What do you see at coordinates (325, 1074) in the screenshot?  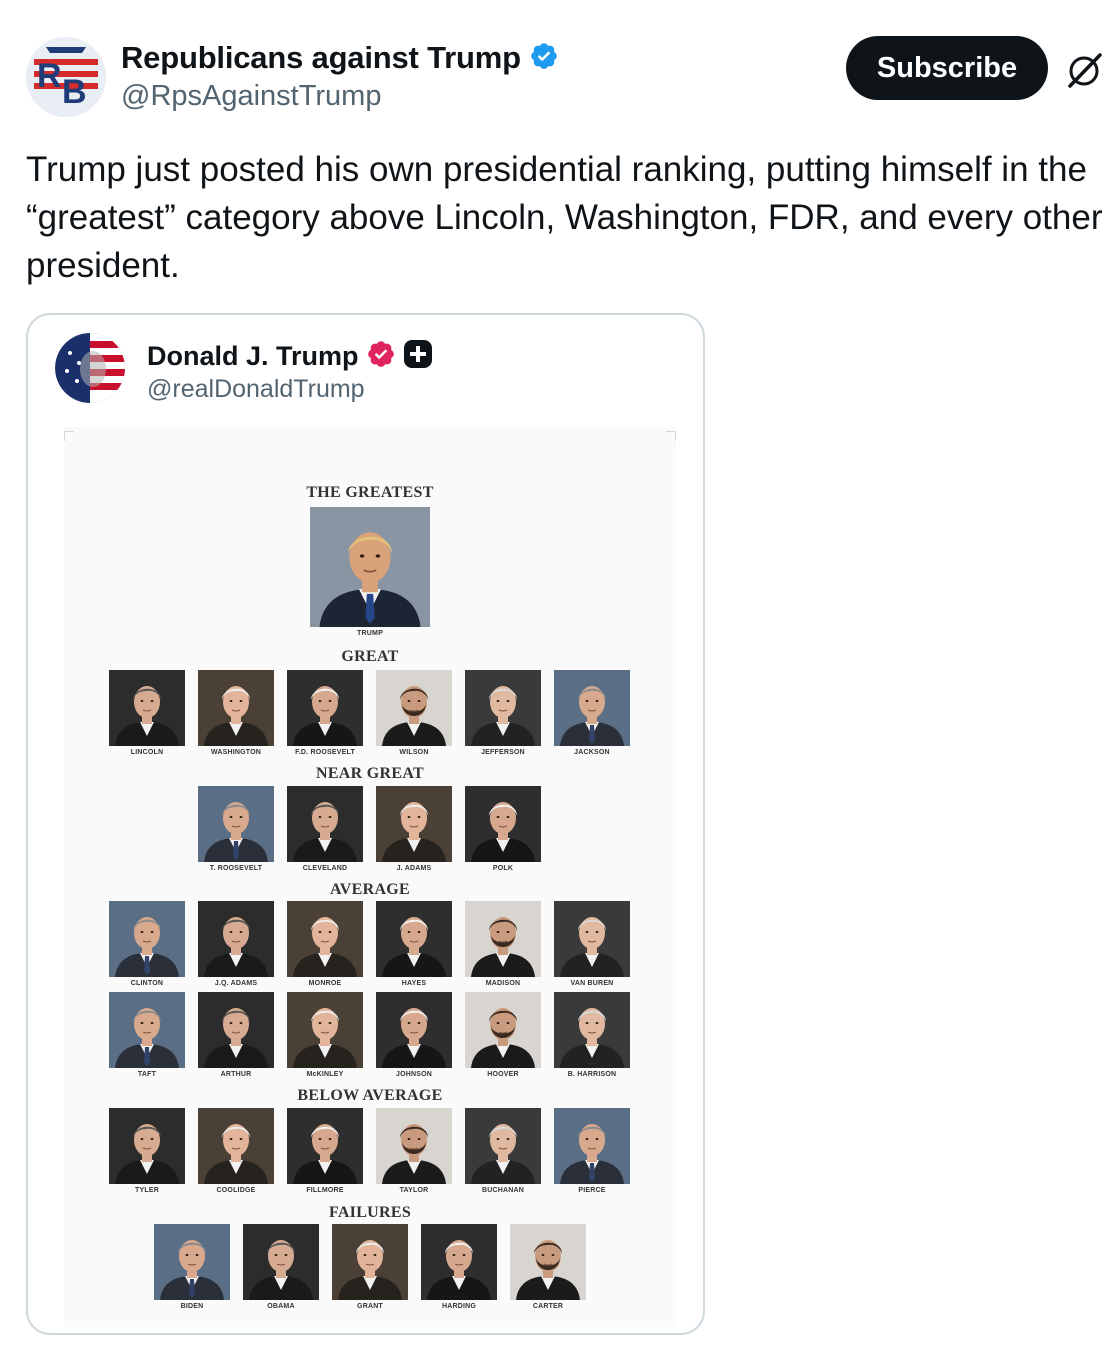 I see `president-label: McKINLEY` at bounding box center [325, 1074].